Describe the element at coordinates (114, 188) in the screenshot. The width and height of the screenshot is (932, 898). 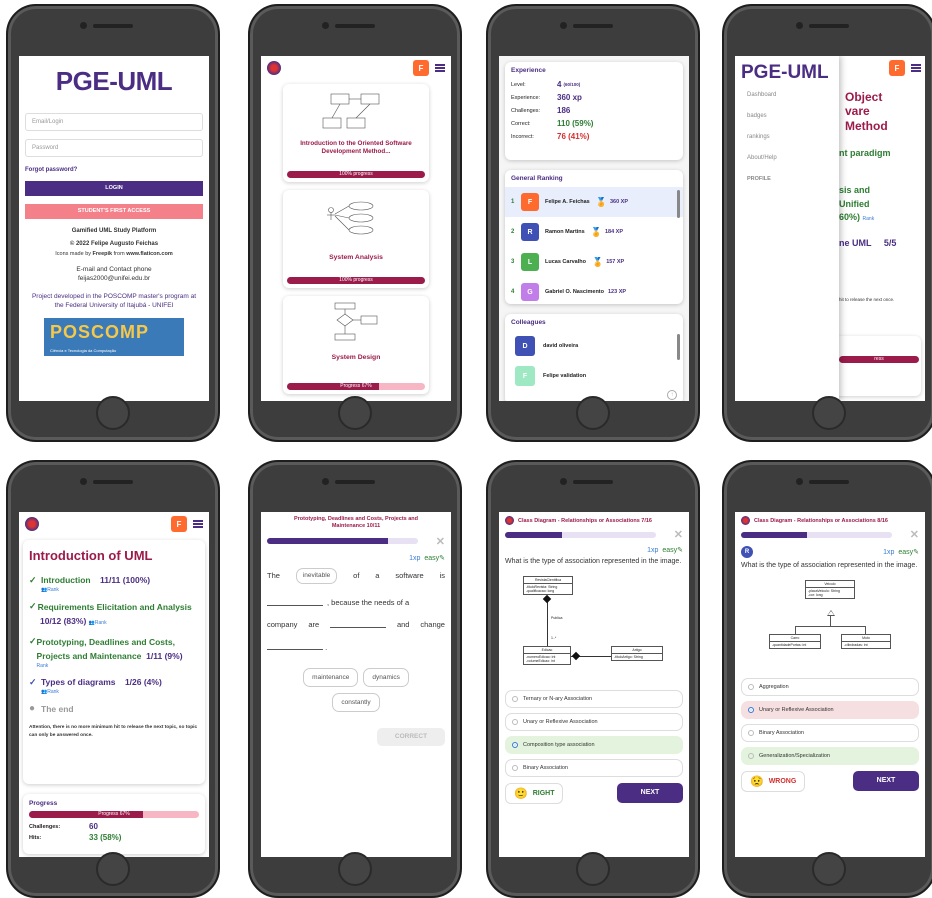
I see `login-button: LOGIN` at that location.